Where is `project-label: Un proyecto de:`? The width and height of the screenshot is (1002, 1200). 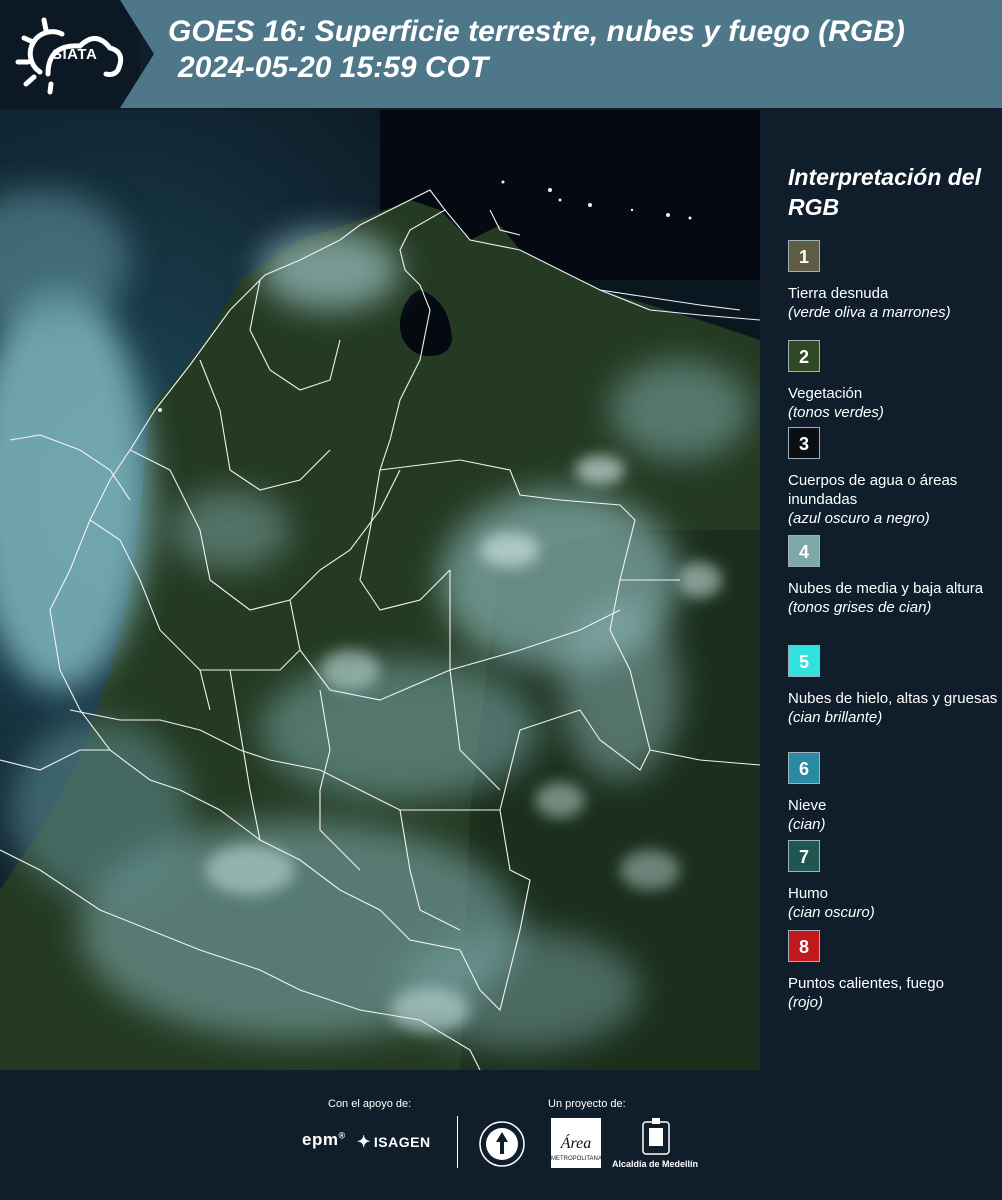
project-label: Un proyecto de: is located at coordinates (587, 1104).